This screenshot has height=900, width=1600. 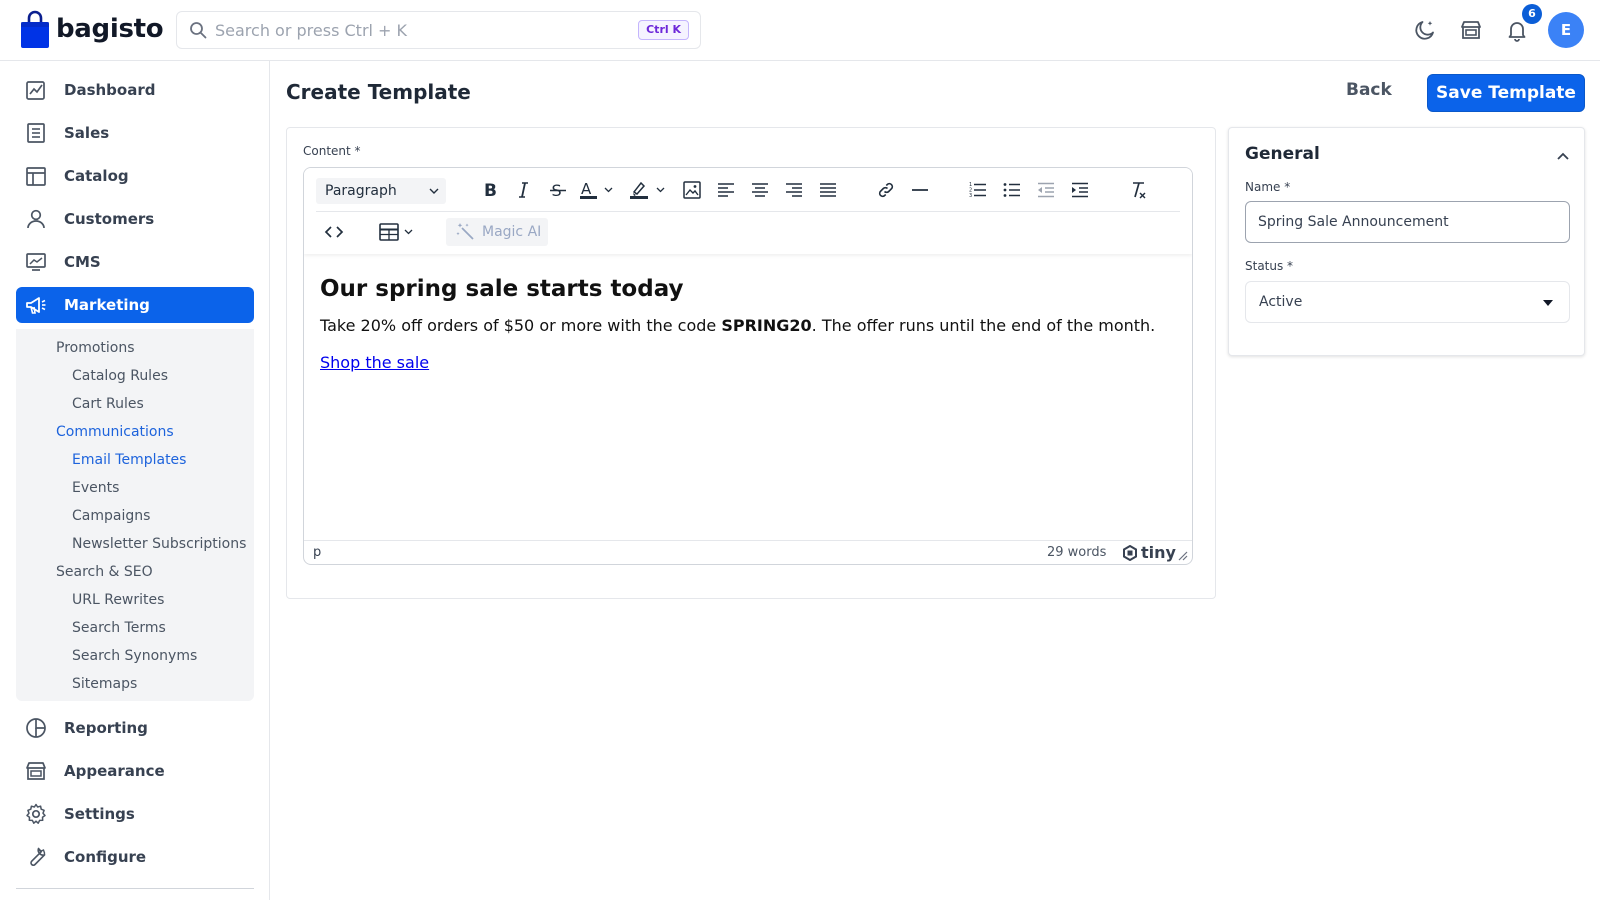 I want to click on highlight-color-button, so click(x=648, y=190).